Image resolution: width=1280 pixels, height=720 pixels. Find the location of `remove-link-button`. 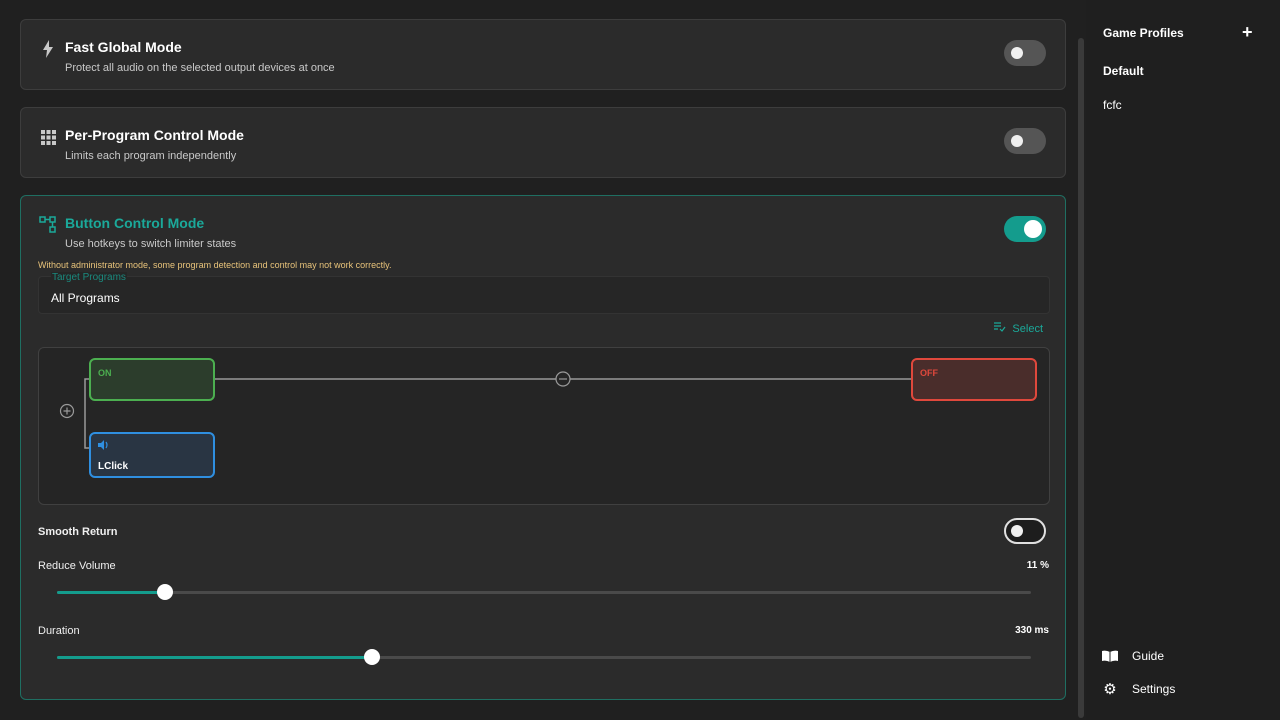

remove-link-button is located at coordinates (563, 379).